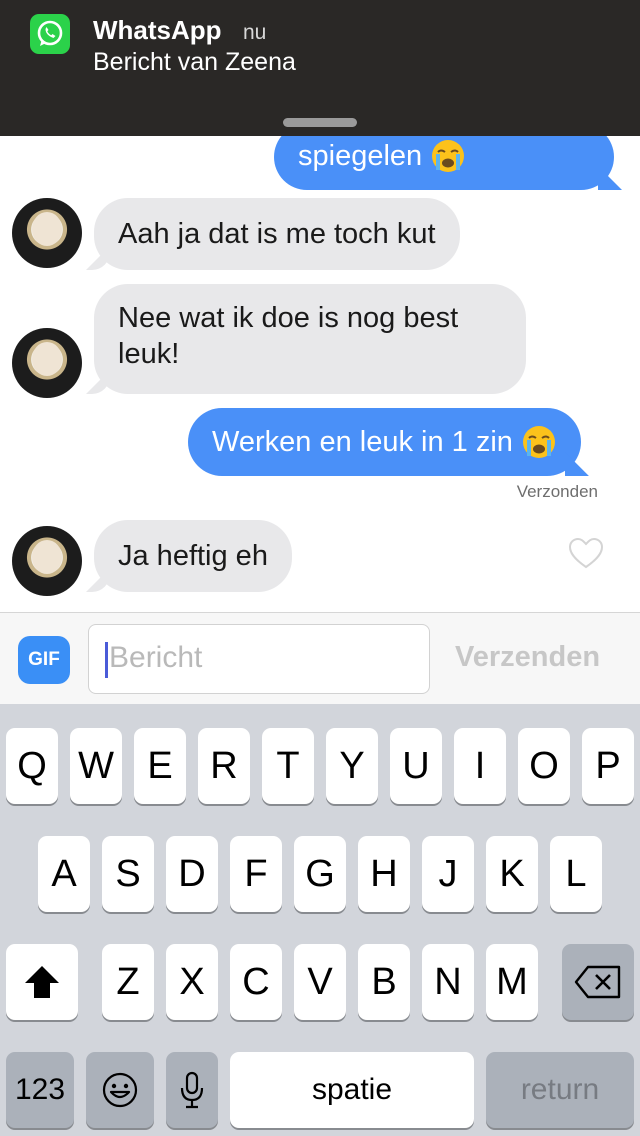 The image size is (640, 1136). What do you see at coordinates (448, 874) in the screenshot?
I see `key-j: J` at bounding box center [448, 874].